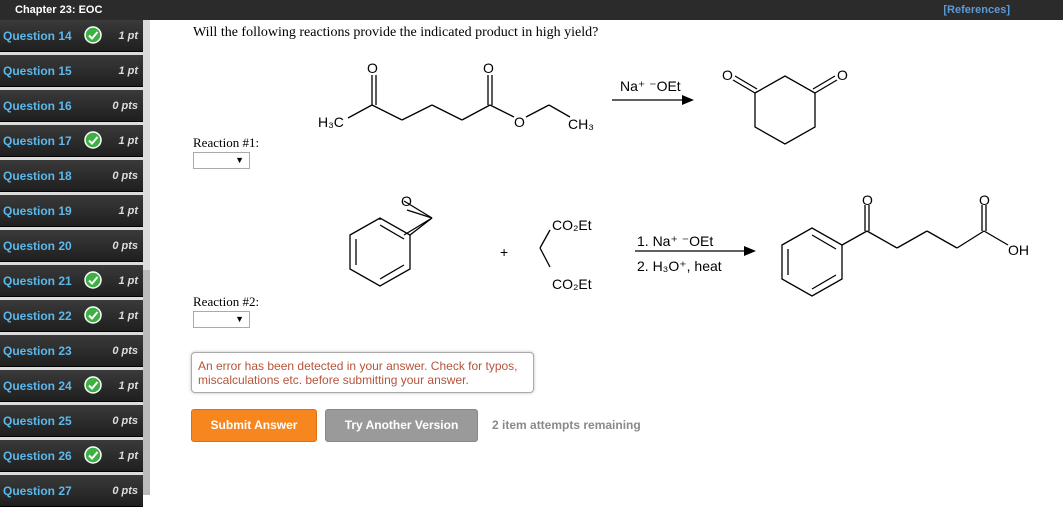  I want to click on sidebar-item-question: Question 27 0 pts, so click(71, 491).